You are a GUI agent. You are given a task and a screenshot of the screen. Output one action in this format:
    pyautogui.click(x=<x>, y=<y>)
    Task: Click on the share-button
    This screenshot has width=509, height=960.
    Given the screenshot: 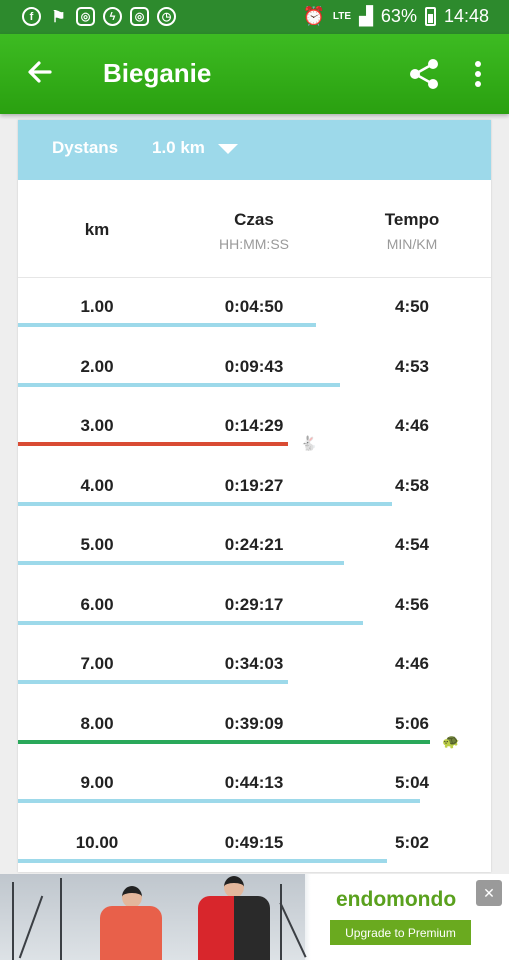 What is the action you would take?
    pyautogui.click(x=424, y=74)
    